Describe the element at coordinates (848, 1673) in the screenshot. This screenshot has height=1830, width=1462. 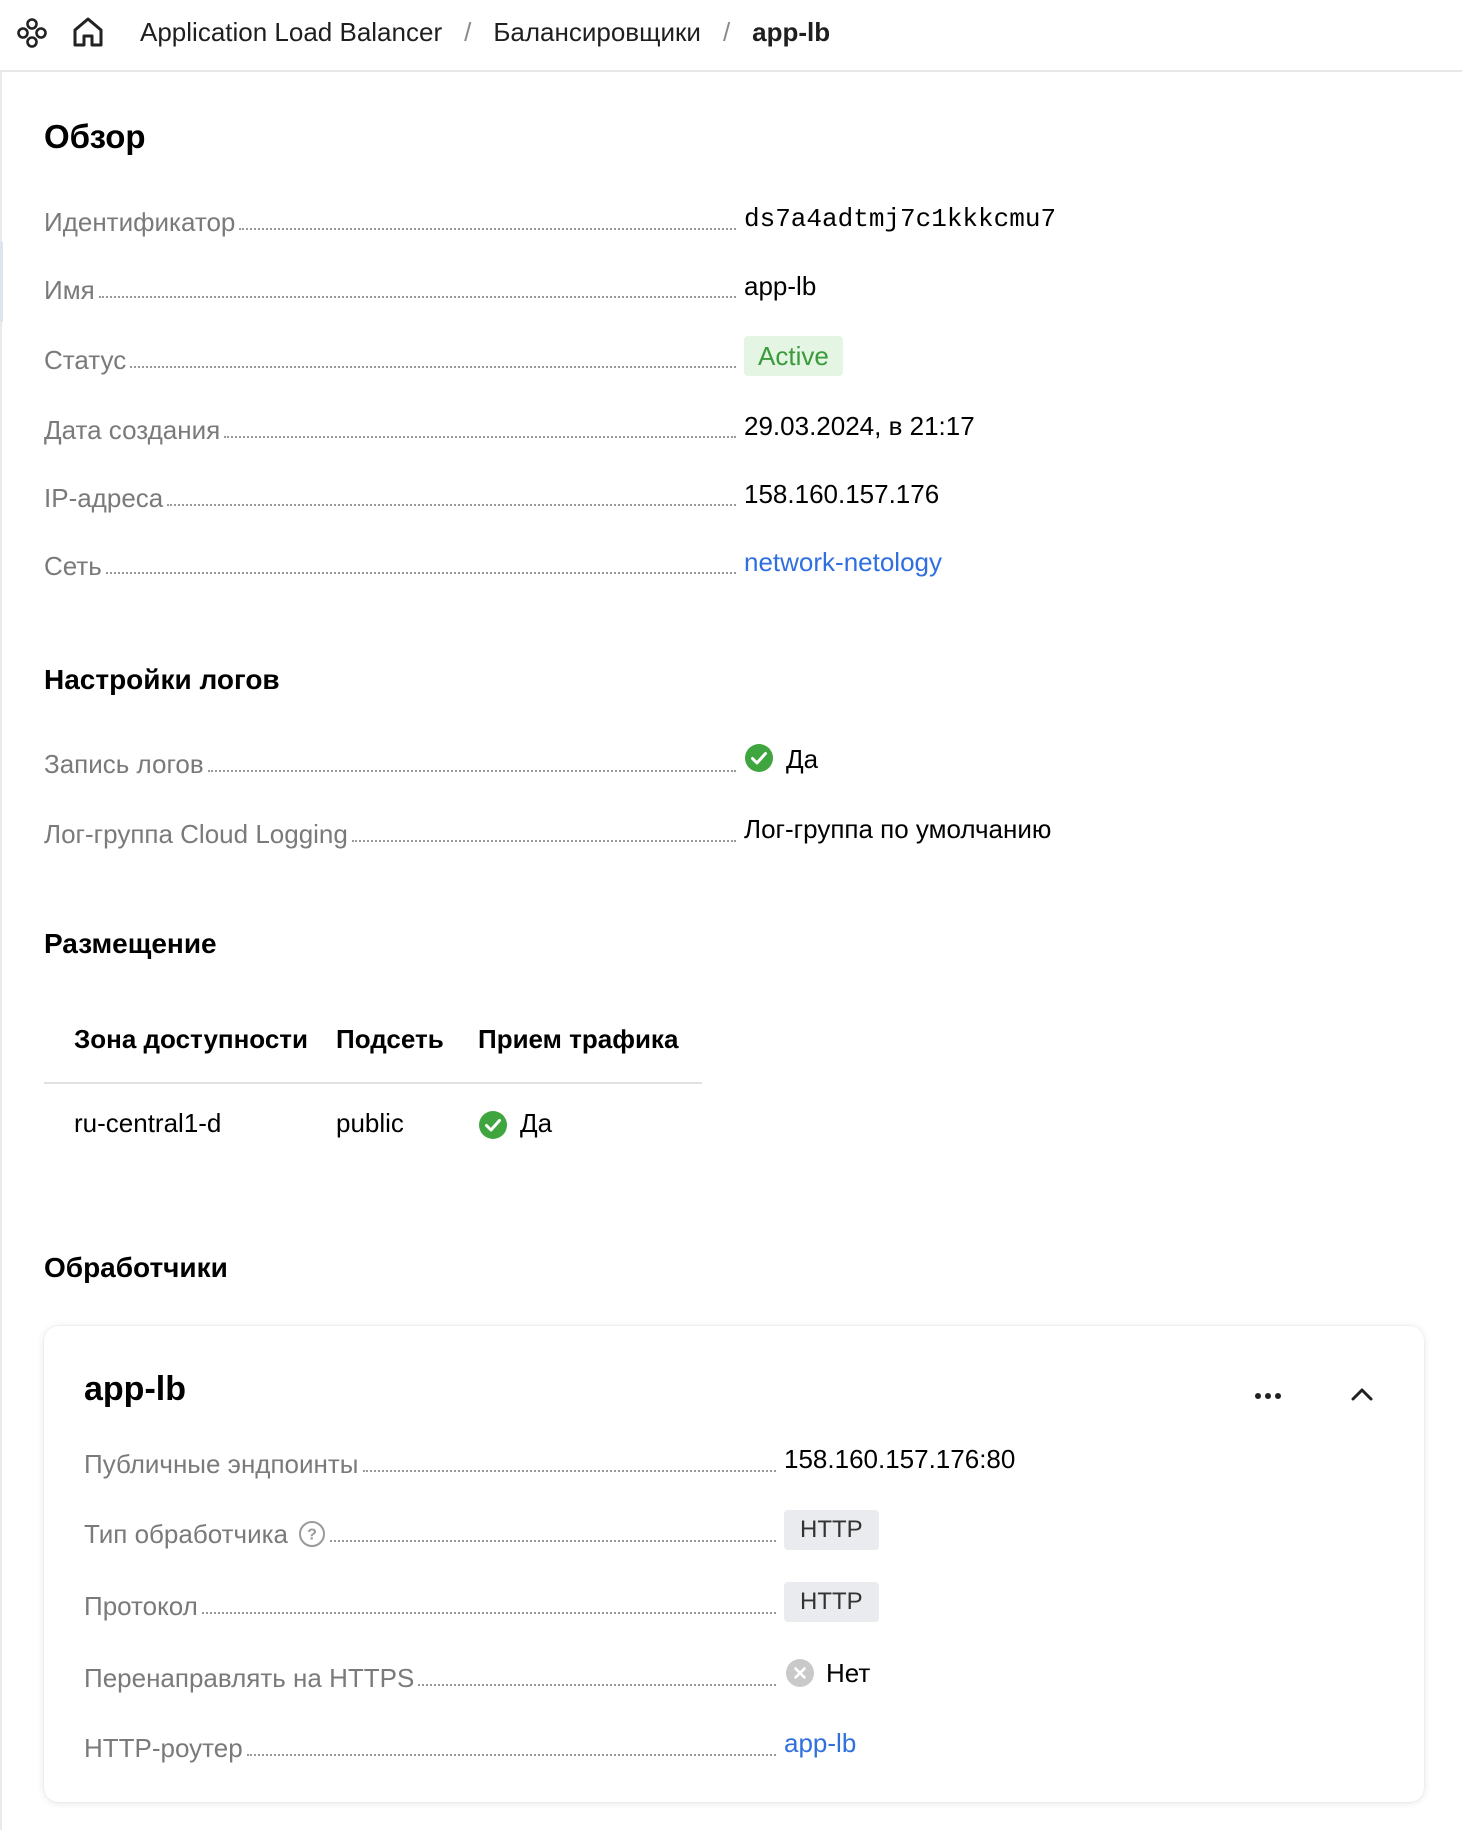
I see `redirect-value: Нет` at that location.